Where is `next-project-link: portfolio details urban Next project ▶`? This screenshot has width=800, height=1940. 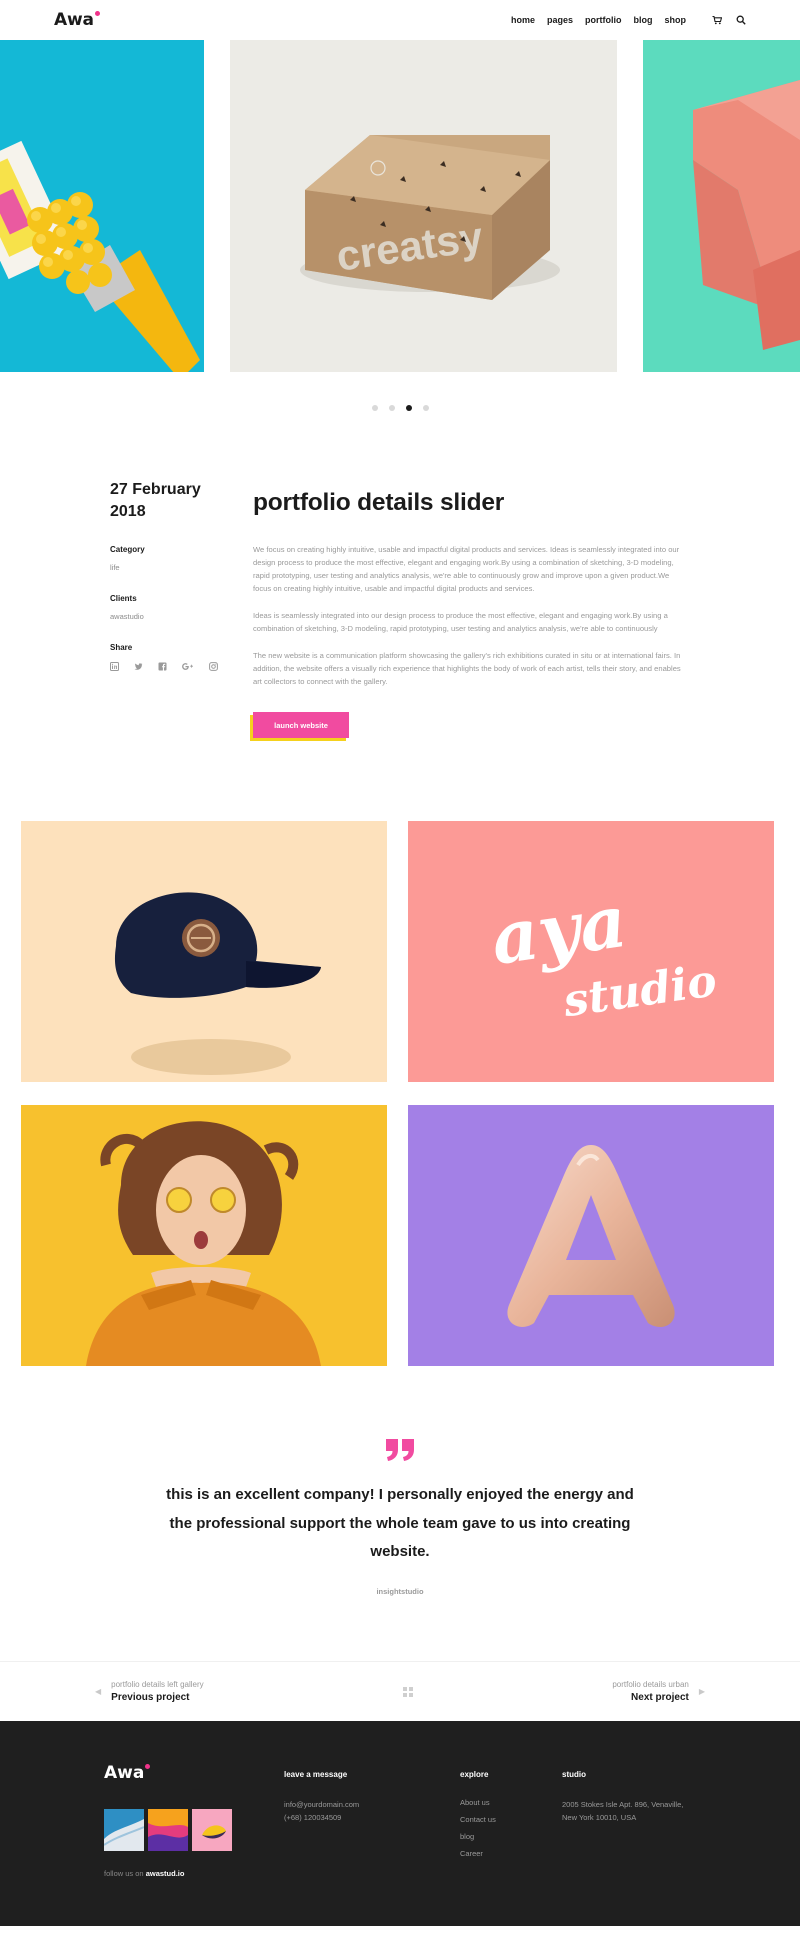
next-project-link: portfolio details urban Next project ▶ is located at coordinates (658, 1691).